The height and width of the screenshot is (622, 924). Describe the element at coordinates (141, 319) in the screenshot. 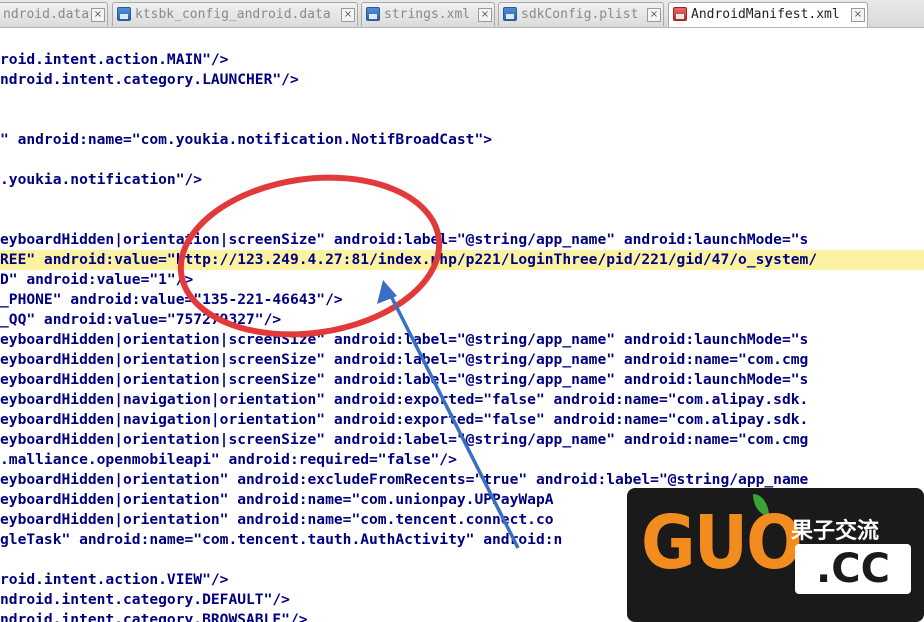

I see `code-line: _QQ" android:value="757279327"/>` at that location.